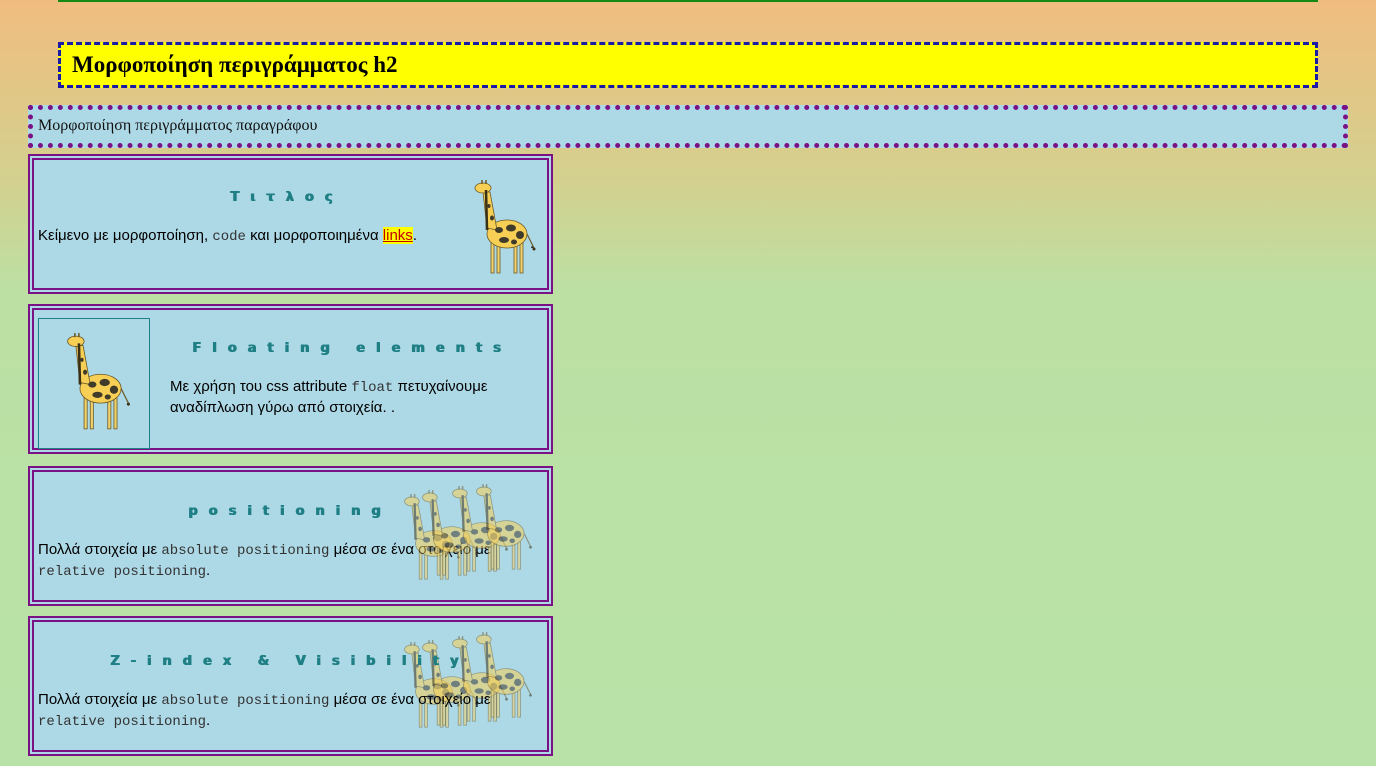 This screenshot has width=1376, height=766. Describe the element at coordinates (397, 235) in the screenshot. I see `links-link: links` at that location.